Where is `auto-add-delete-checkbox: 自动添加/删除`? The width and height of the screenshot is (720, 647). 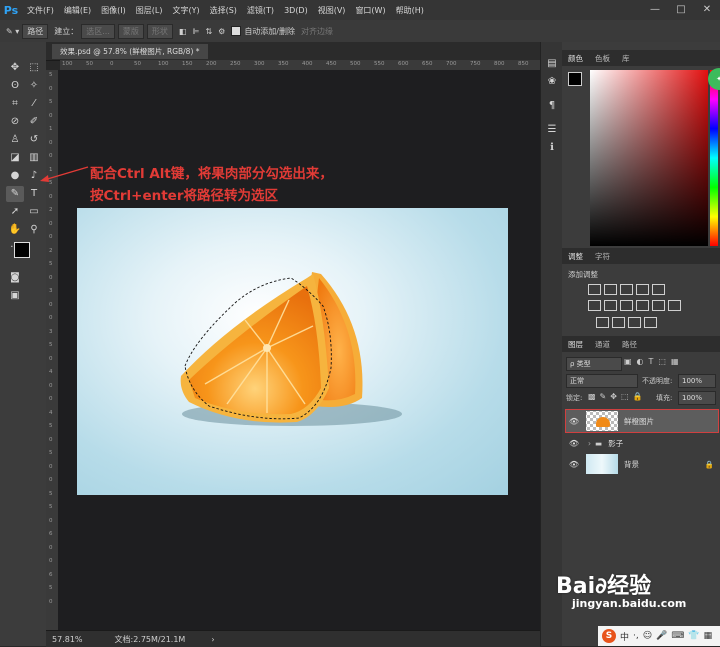
auto-add-delete-checkbox: 自动添加/删除 is located at coordinates (263, 31).